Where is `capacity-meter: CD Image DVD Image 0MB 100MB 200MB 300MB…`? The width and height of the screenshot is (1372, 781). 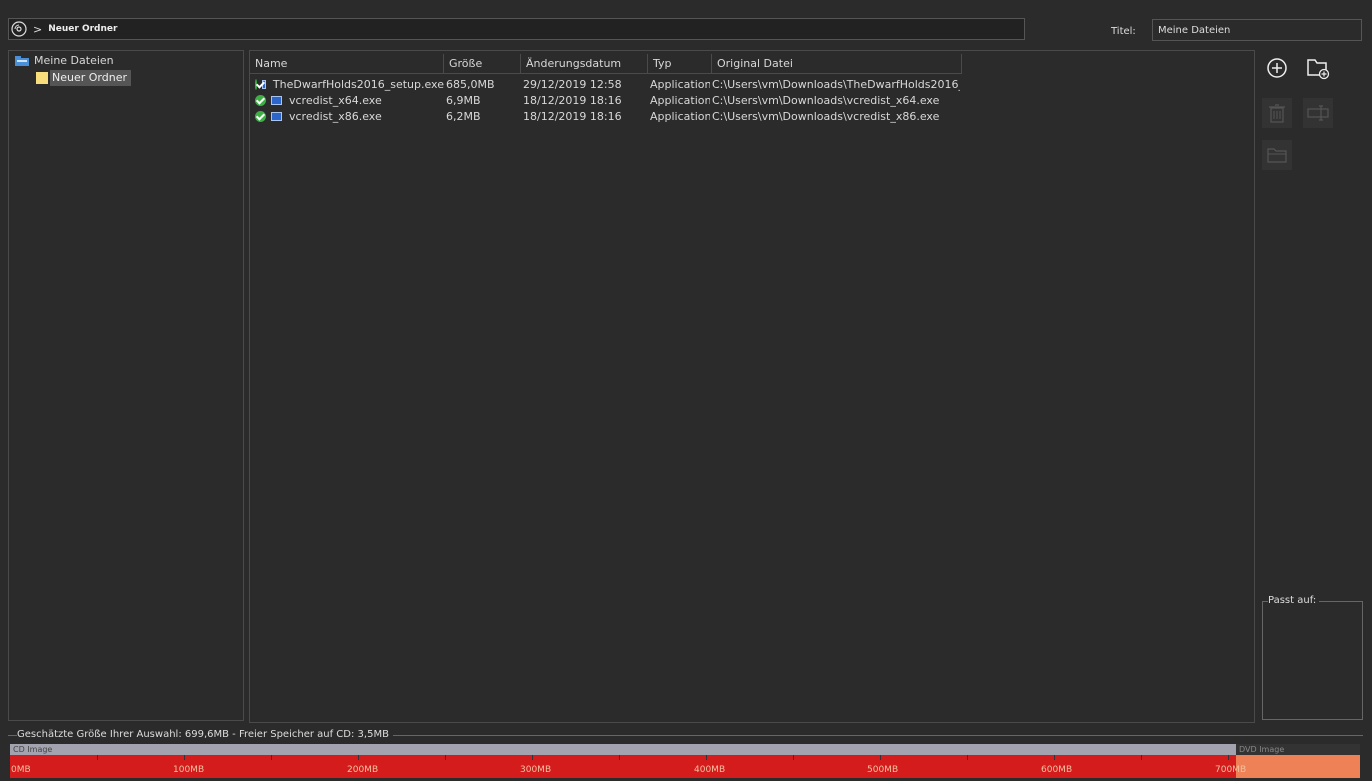
capacity-meter: CD Image DVD Image 0MB 100MB 200MB 300MB… is located at coordinates (685, 761).